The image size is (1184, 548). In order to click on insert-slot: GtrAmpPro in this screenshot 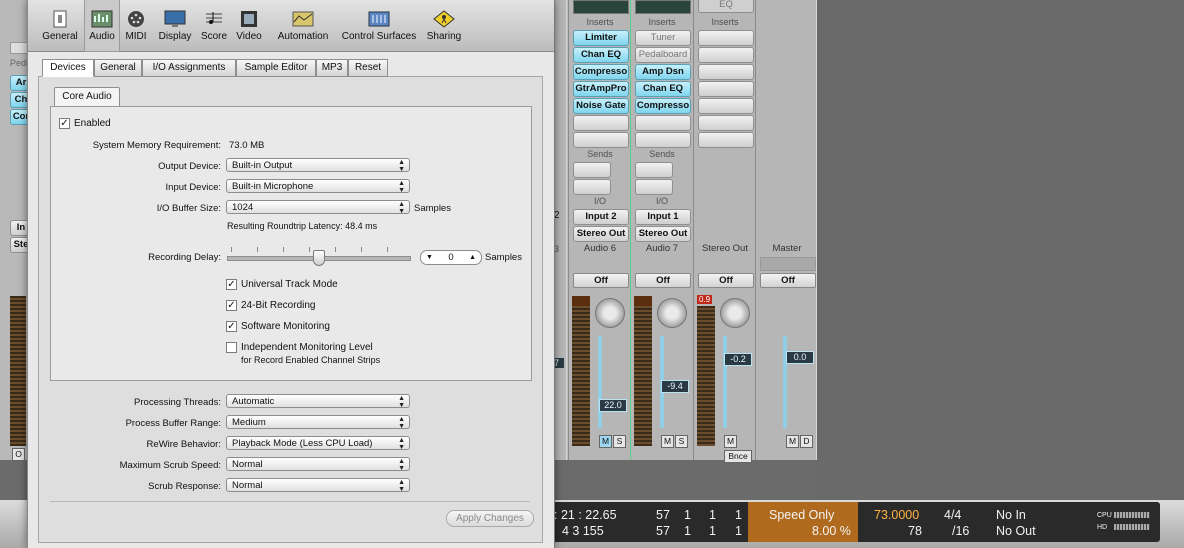, I will do `click(601, 89)`.